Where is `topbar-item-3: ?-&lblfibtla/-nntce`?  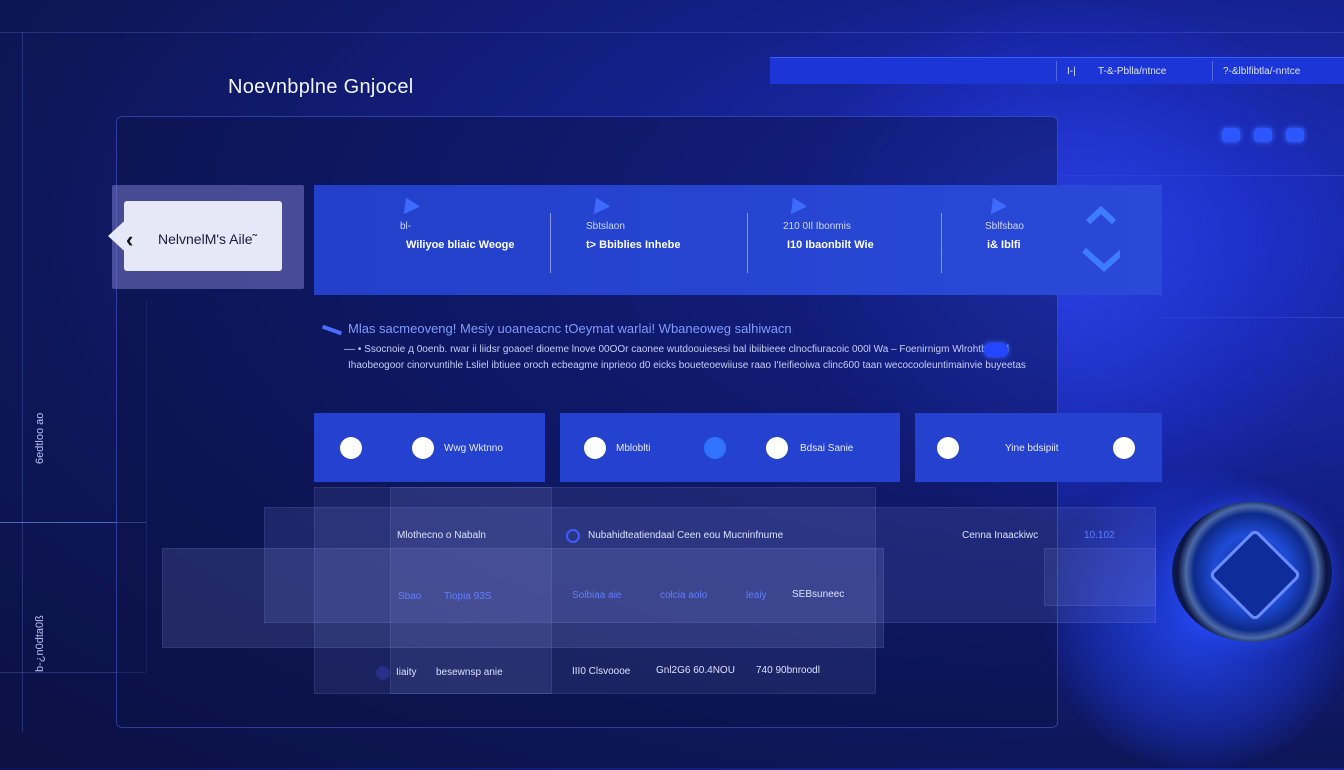
topbar-item-3: ?-&lblfibtla/-nntce is located at coordinates (1278, 71).